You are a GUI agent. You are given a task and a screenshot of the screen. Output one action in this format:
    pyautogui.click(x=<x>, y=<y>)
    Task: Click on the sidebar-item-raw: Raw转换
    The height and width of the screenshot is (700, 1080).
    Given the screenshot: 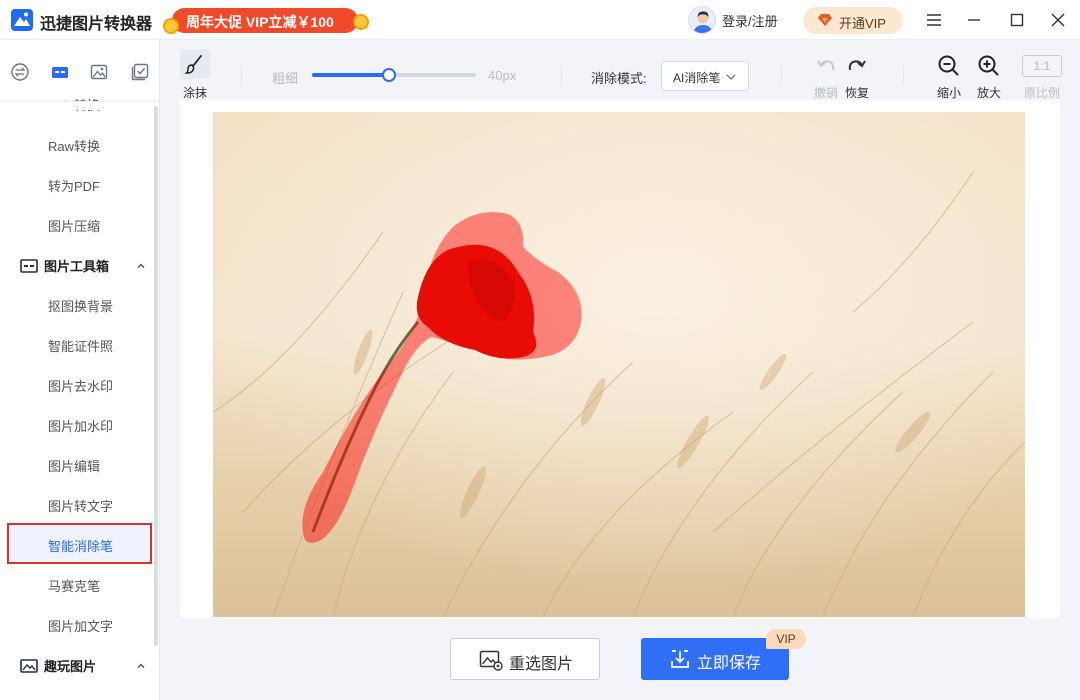 What is the action you would take?
    pyautogui.click(x=74, y=145)
    